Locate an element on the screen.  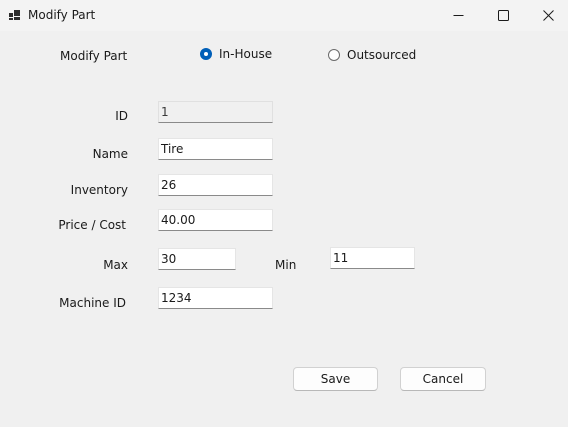
save-button: Save is located at coordinates (335, 379).